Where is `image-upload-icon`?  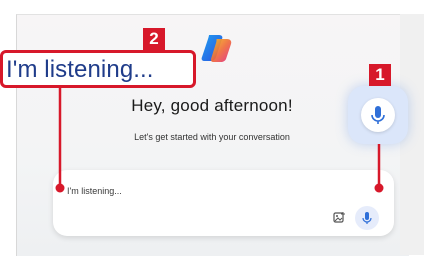
image-upload-icon is located at coordinates (338, 217).